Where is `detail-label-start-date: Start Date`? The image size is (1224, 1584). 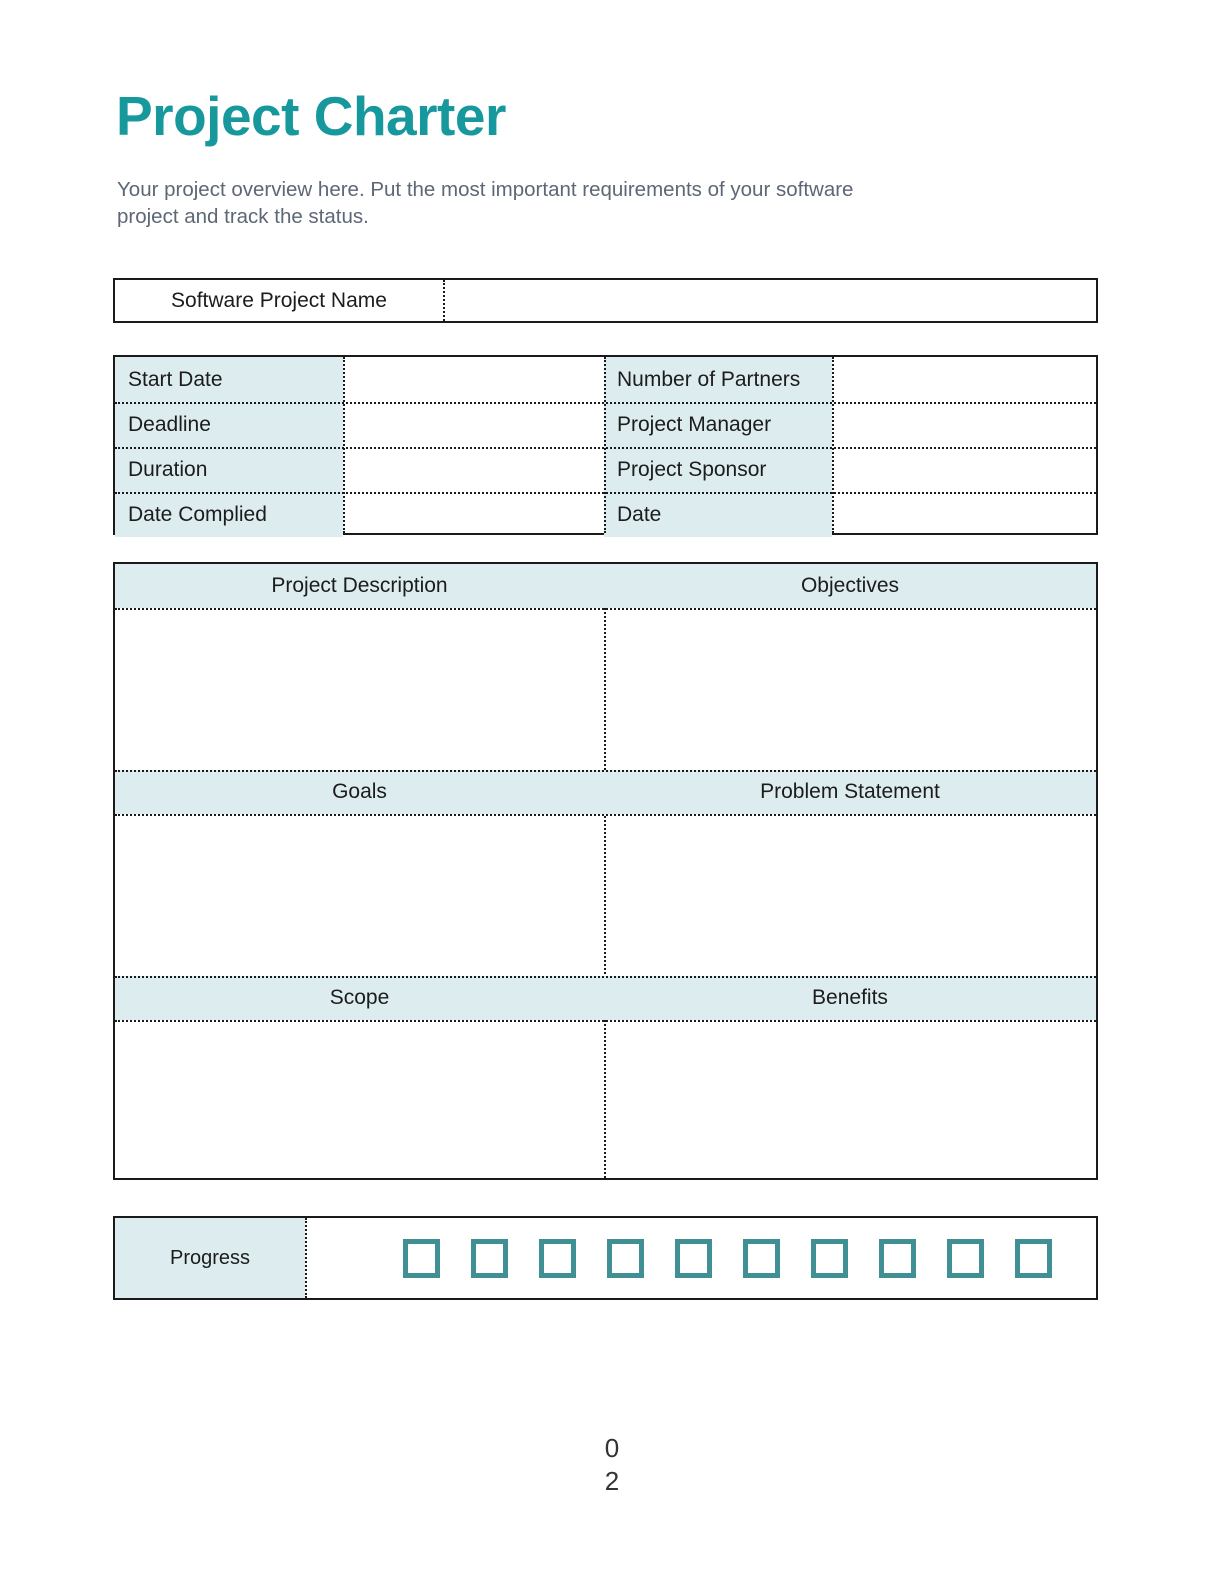 detail-label-start-date: Start Date is located at coordinates (175, 379).